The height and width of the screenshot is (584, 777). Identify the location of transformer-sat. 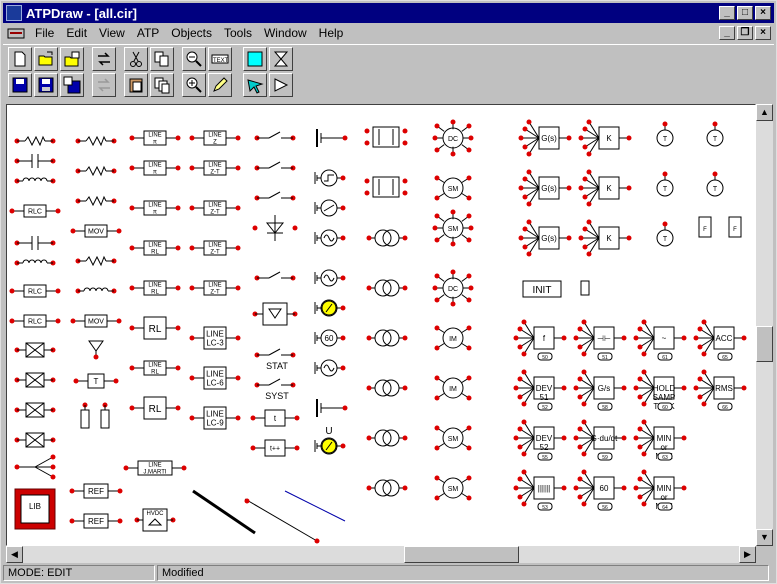
(387, 488).